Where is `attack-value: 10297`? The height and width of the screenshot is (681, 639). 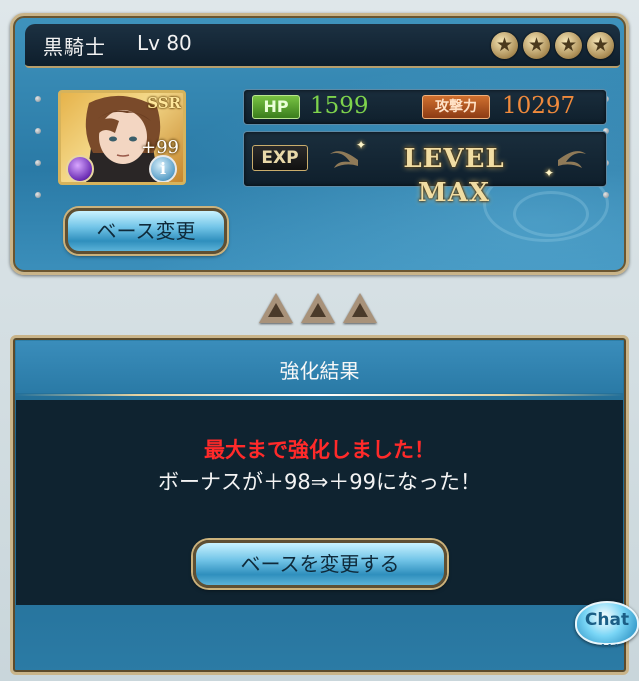 attack-value: 10297 is located at coordinates (539, 106).